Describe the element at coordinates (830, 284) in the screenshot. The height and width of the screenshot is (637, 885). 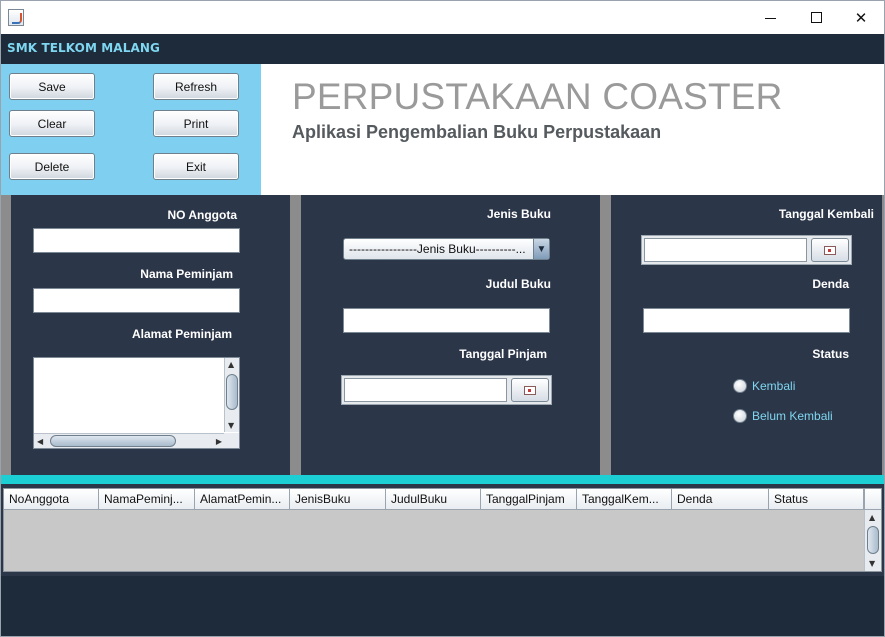
I see `denda-label: Denda` at that location.